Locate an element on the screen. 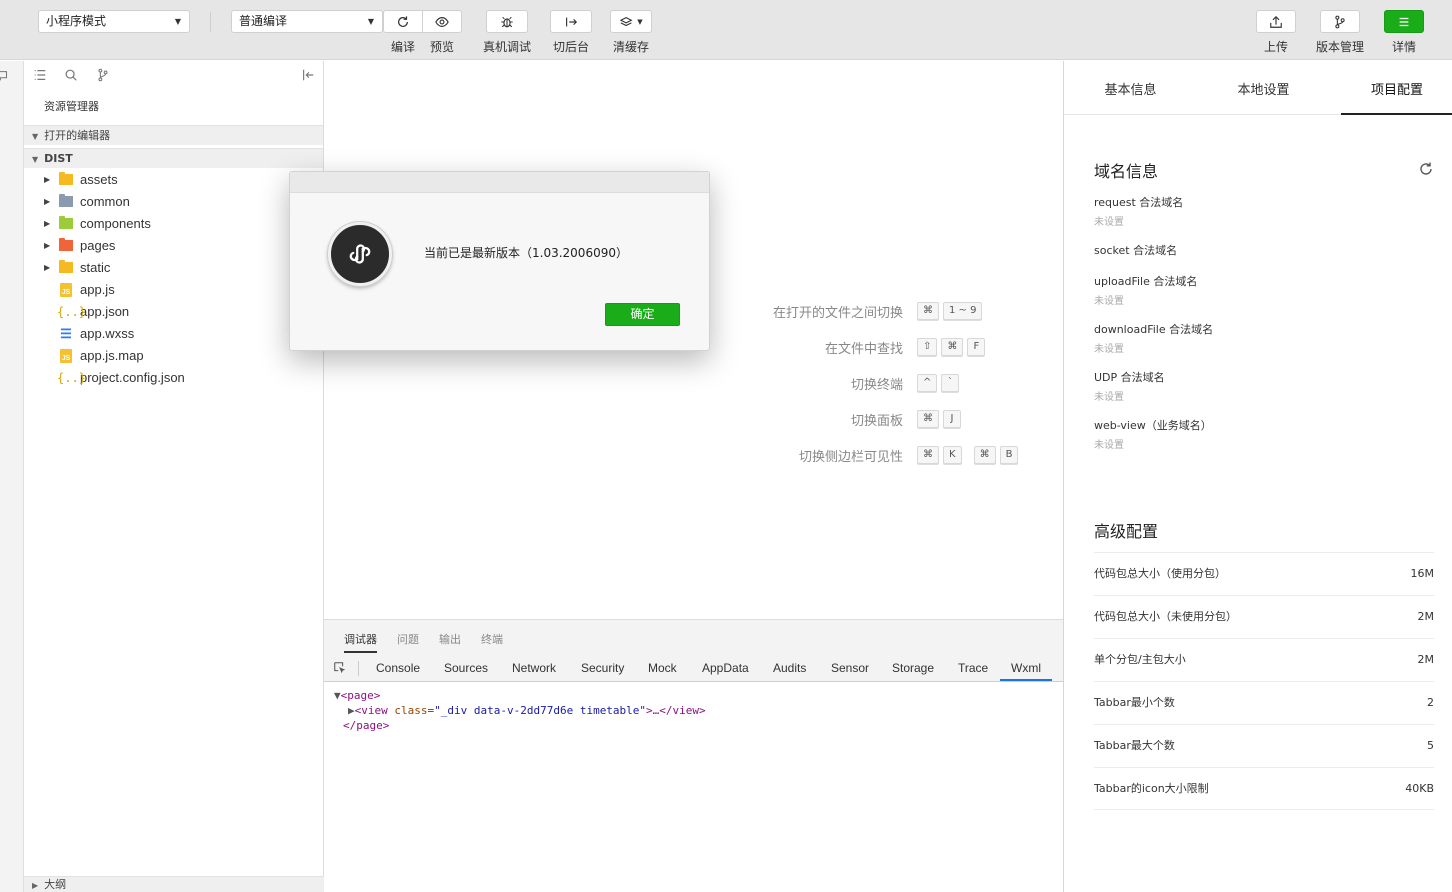 Image resolution: width=1452 pixels, height=892 pixels. panel-tab-console: Console is located at coordinates (398, 668).